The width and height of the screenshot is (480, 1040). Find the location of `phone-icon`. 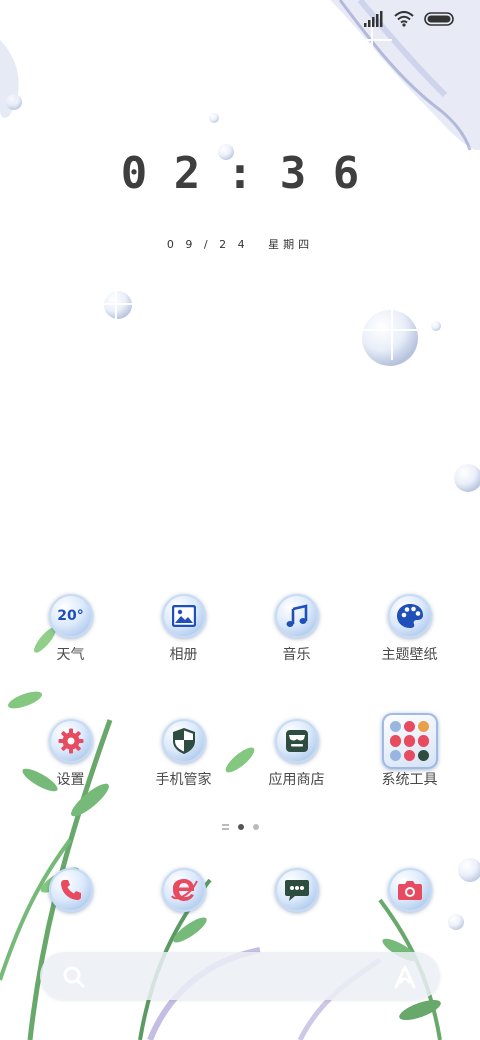

phone-icon is located at coordinates (71, 890).